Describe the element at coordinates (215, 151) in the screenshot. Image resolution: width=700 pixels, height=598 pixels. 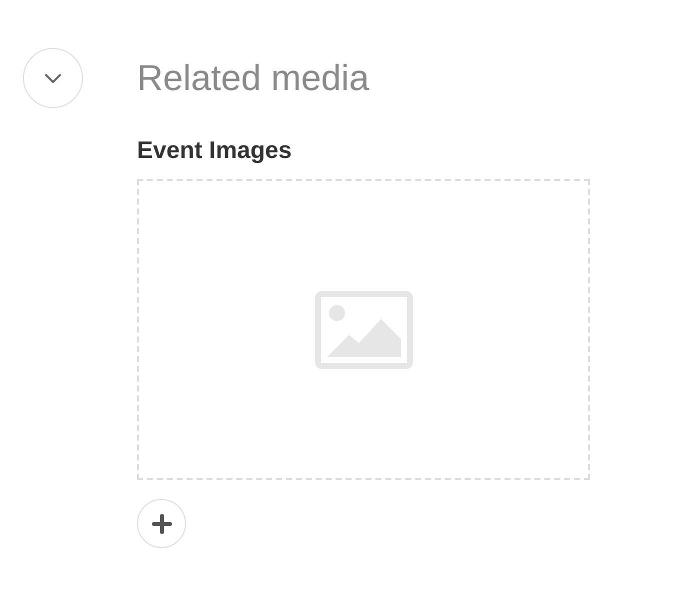
I see `field-label: Event Images` at that location.